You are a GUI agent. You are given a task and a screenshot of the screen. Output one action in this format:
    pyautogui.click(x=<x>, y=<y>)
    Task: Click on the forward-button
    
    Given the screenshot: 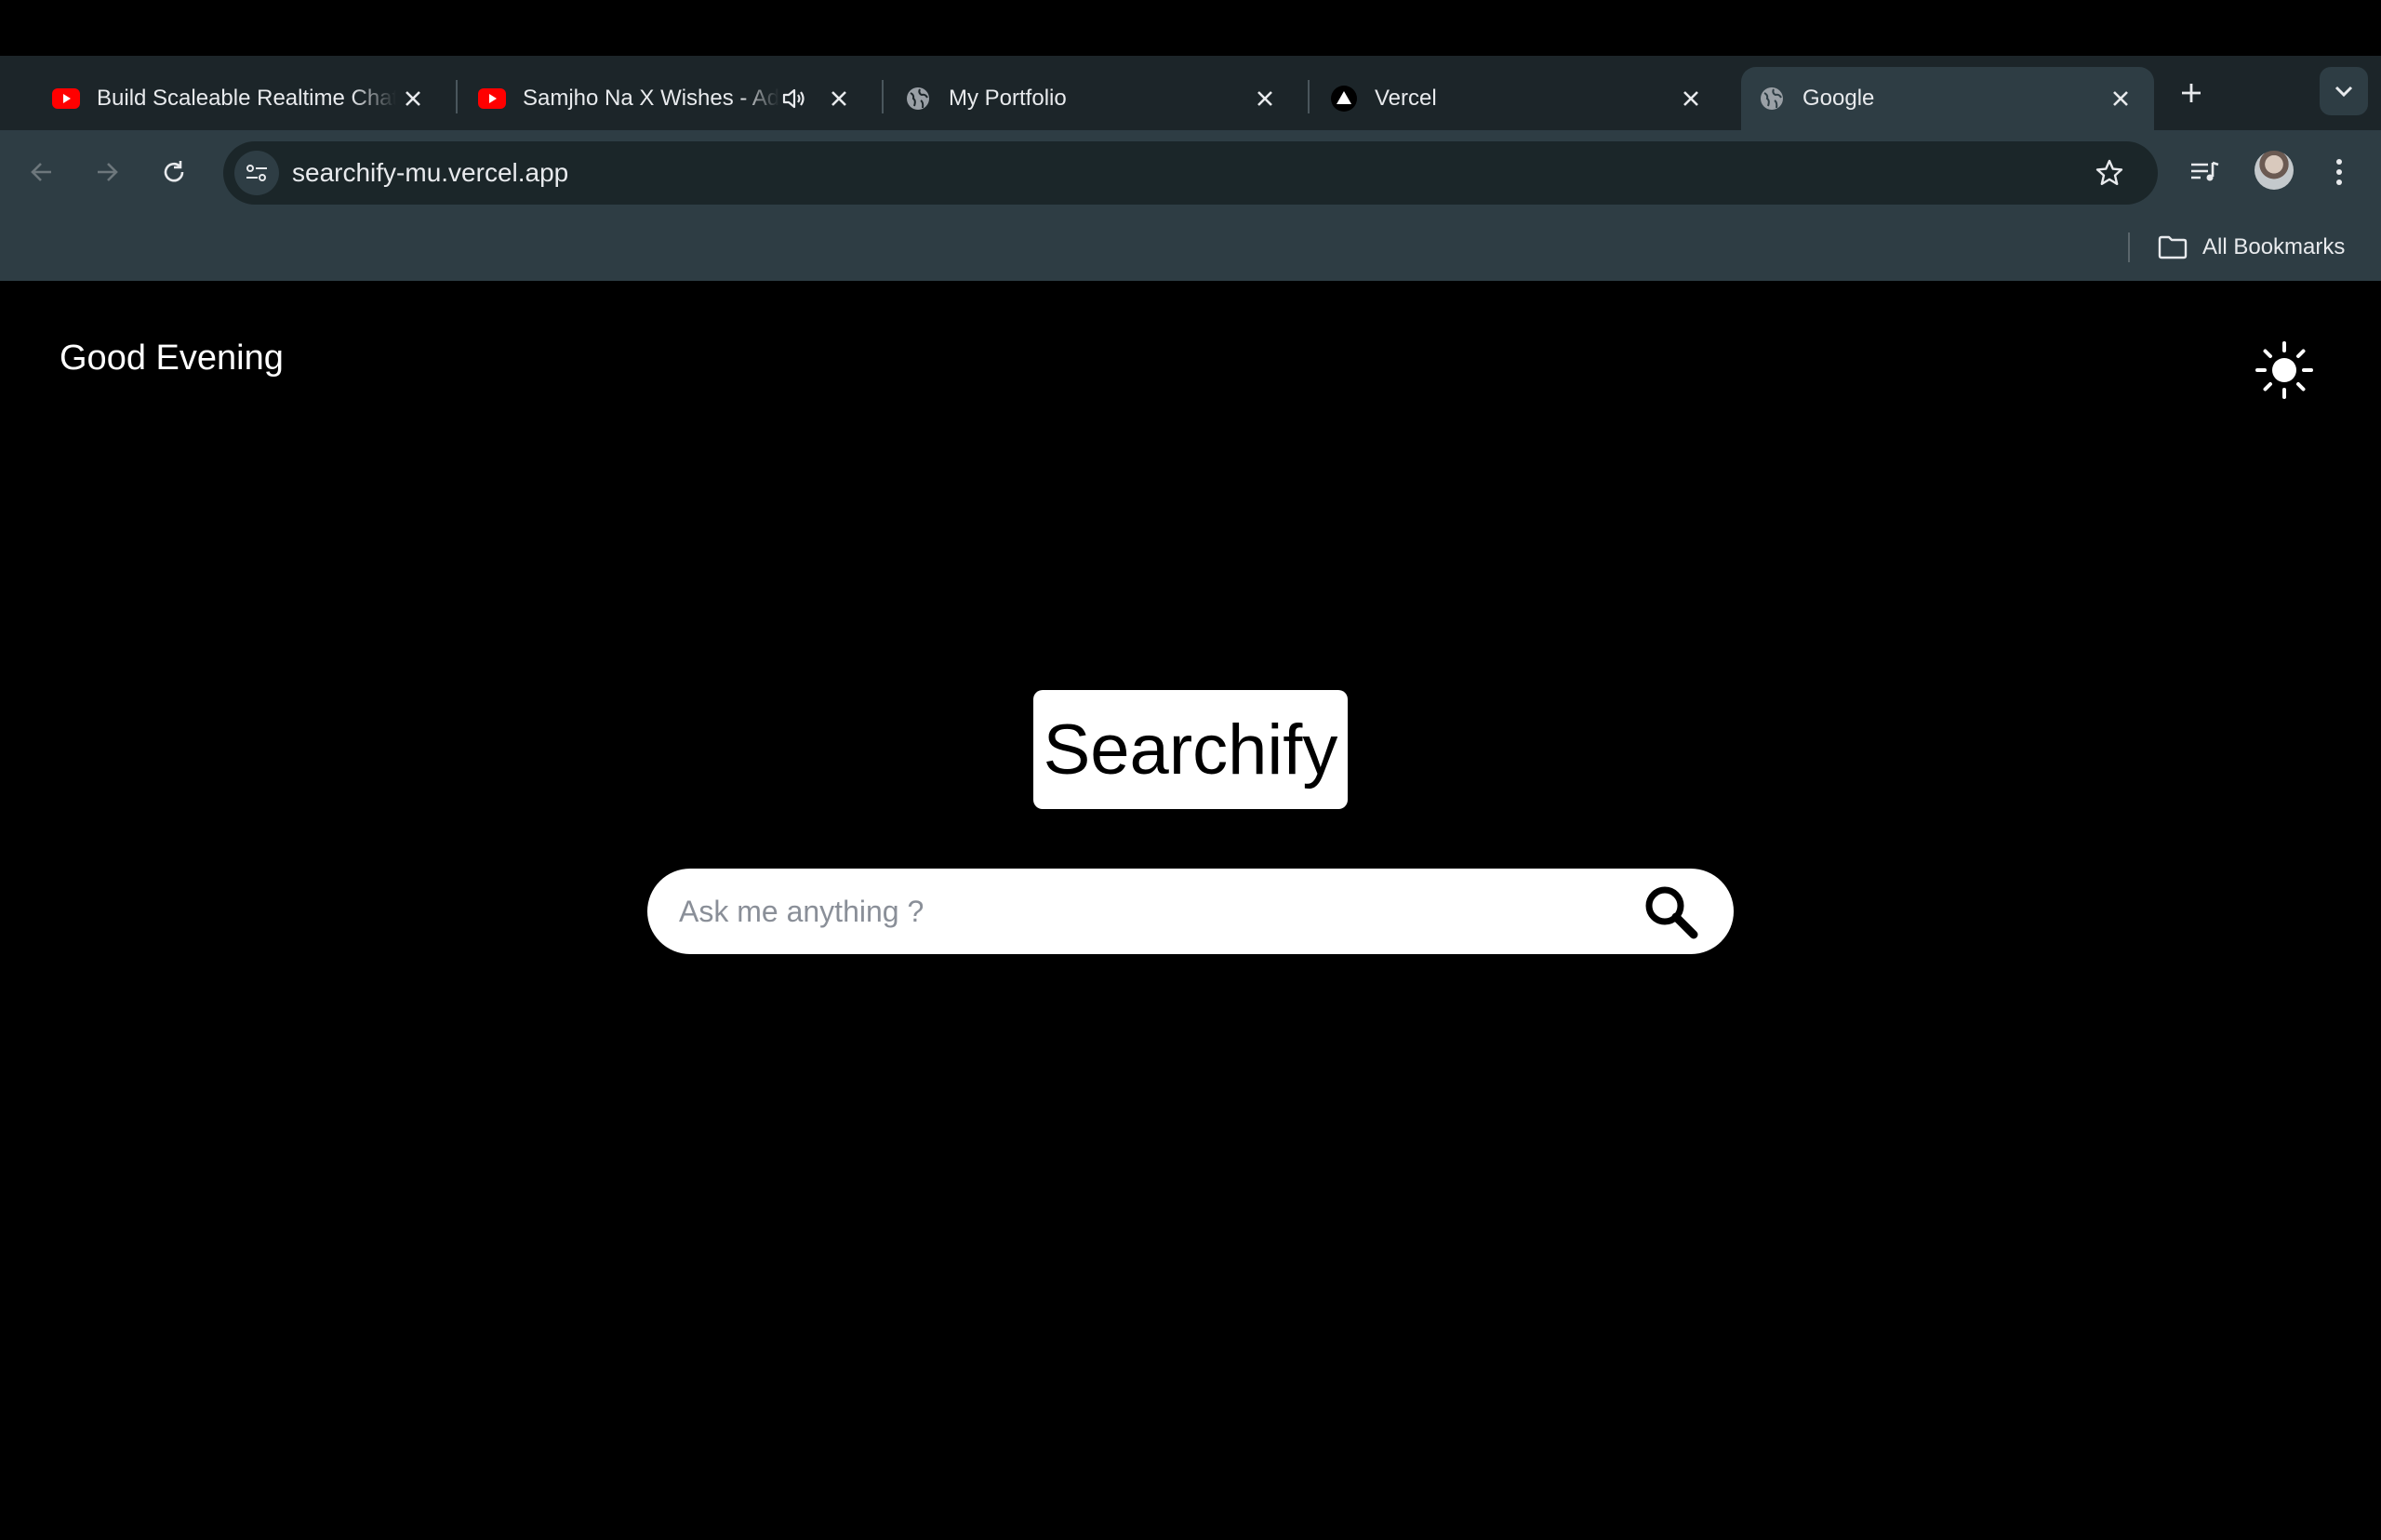 What is the action you would take?
    pyautogui.click(x=106, y=172)
    